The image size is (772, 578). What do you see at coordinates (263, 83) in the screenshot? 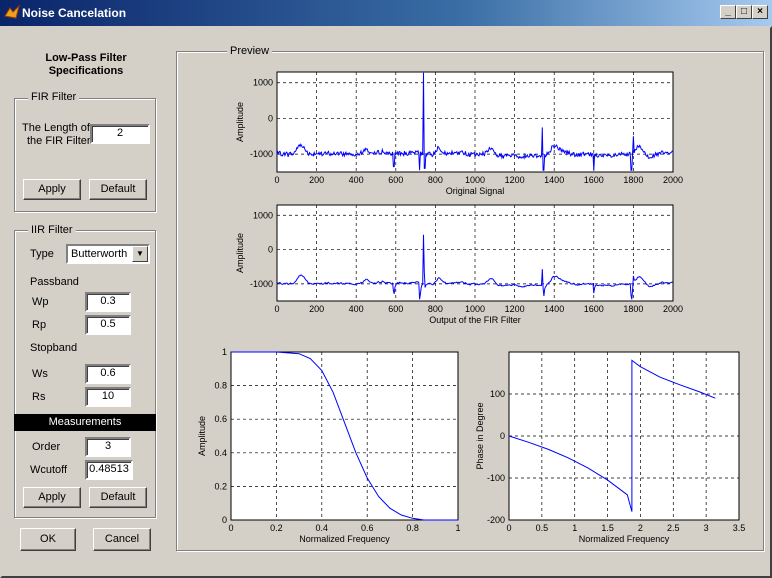
I see `chart-1-ytick-label: 1000` at bounding box center [263, 83].